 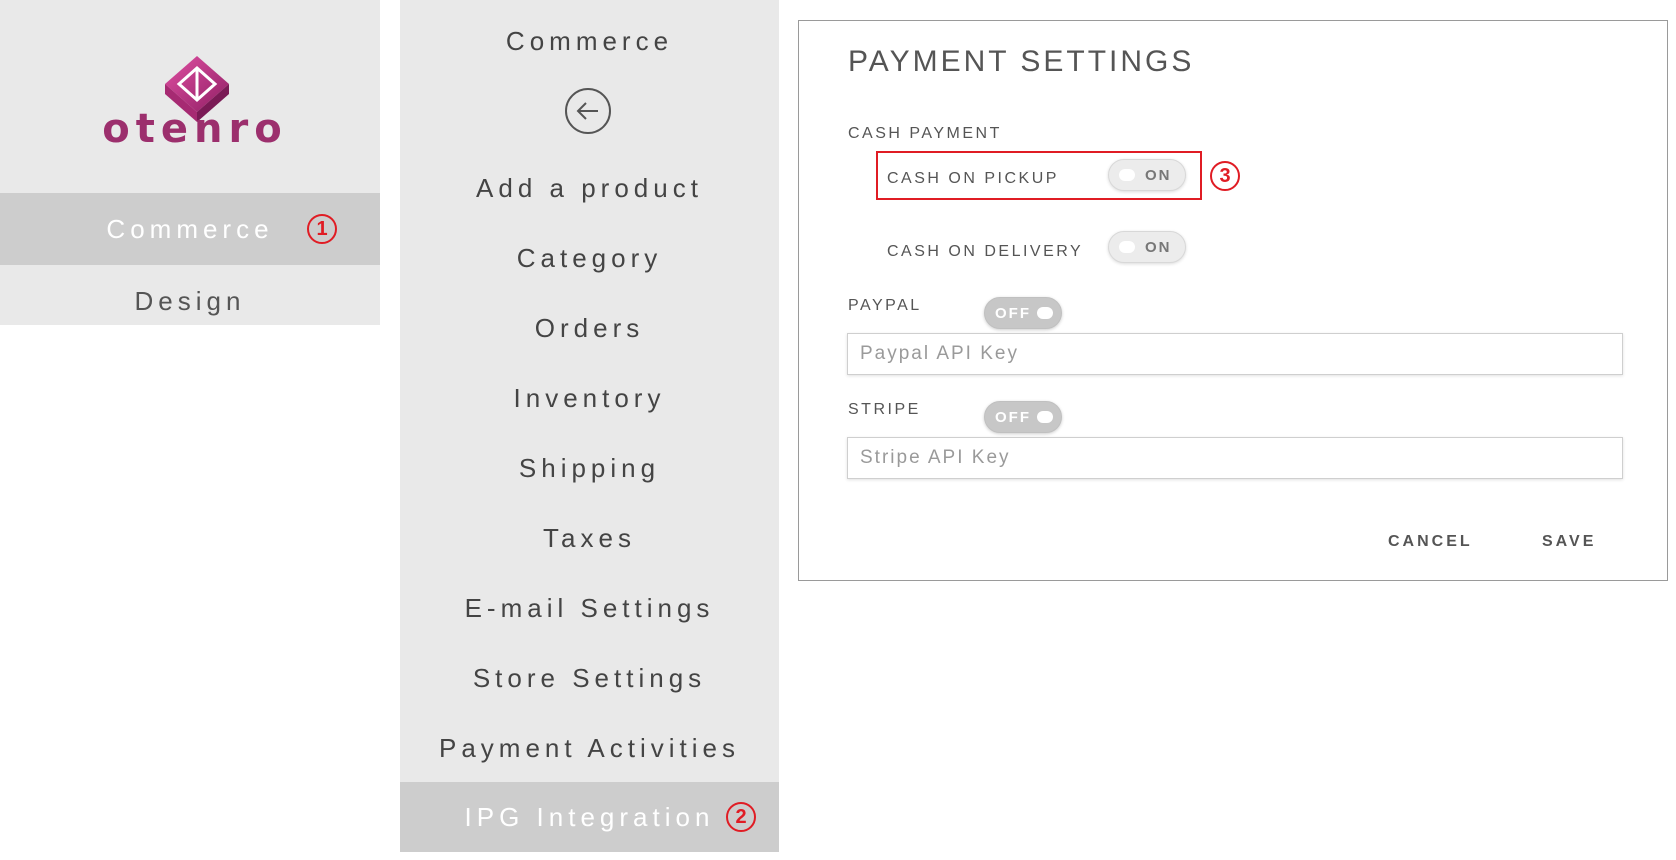 I want to click on page-title: PAYMENT SETTINGS, so click(x=1021, y=61).